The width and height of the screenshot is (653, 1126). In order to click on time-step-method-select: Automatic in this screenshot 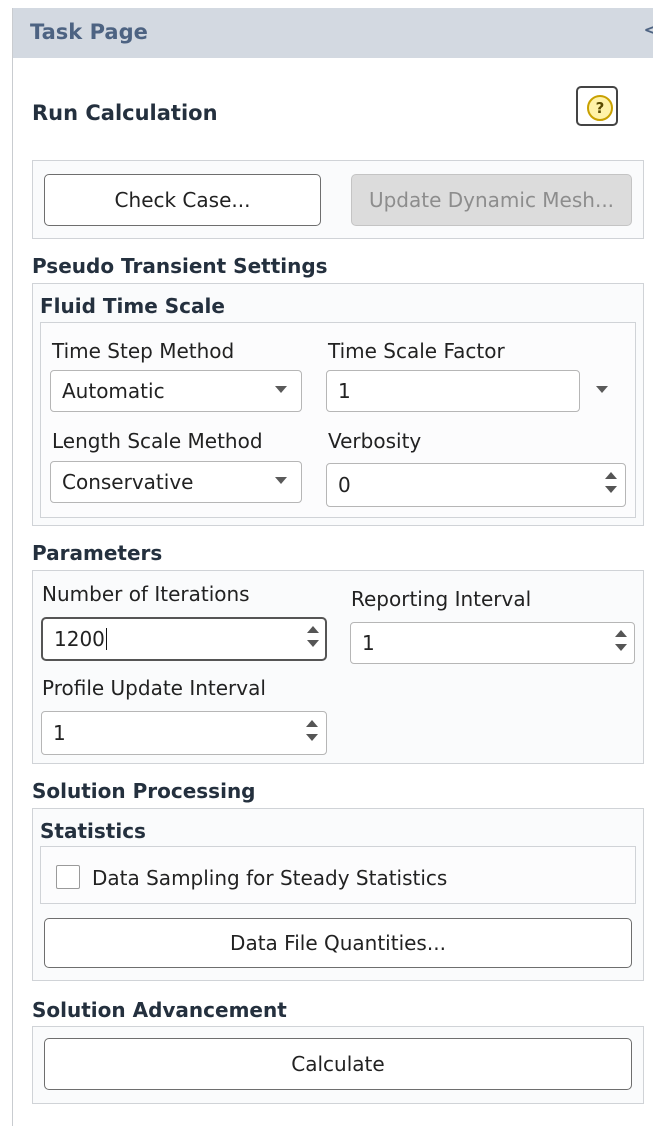, I will do `click(176, 391)`.